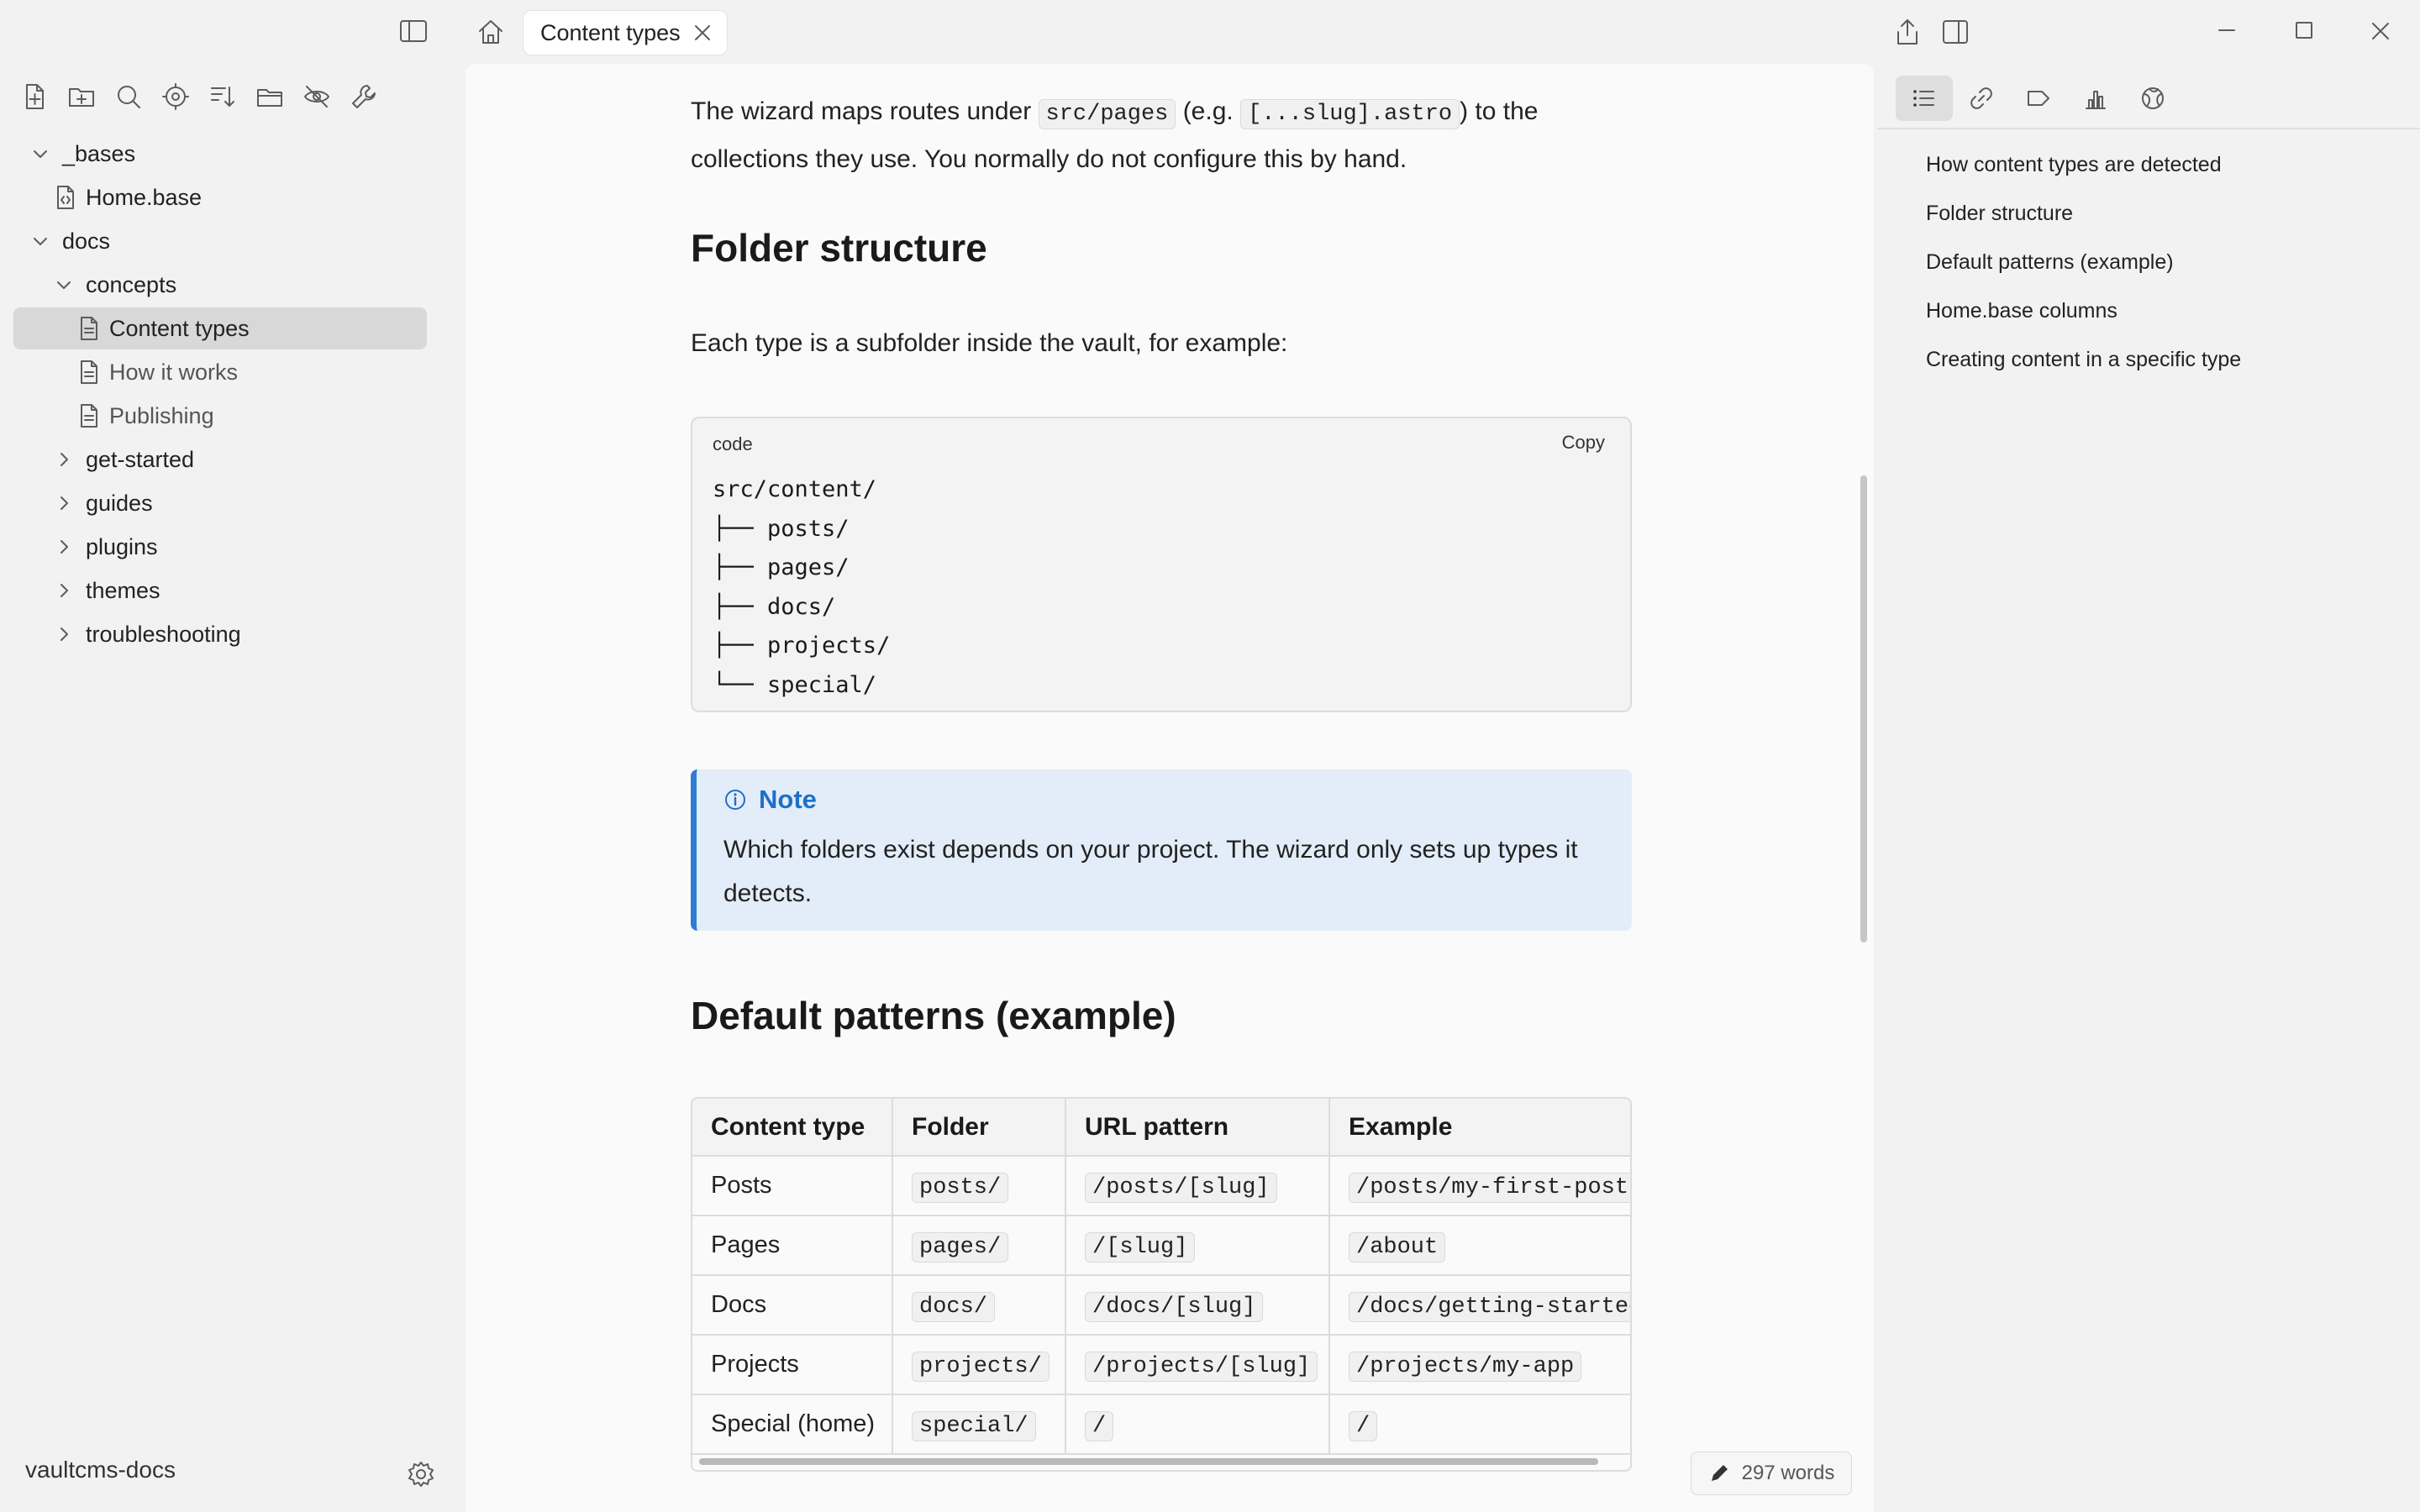  Describe the element at coordinates (120, 503) in the screenshot. I see `tree-item-label: guides` at that location.